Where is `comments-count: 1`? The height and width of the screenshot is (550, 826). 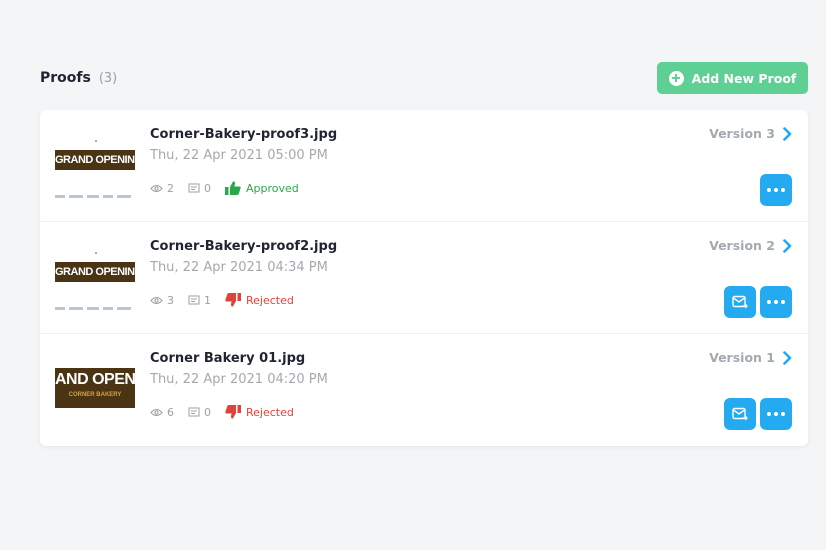 comments-count: 1 is located at coordinates (199, 300).